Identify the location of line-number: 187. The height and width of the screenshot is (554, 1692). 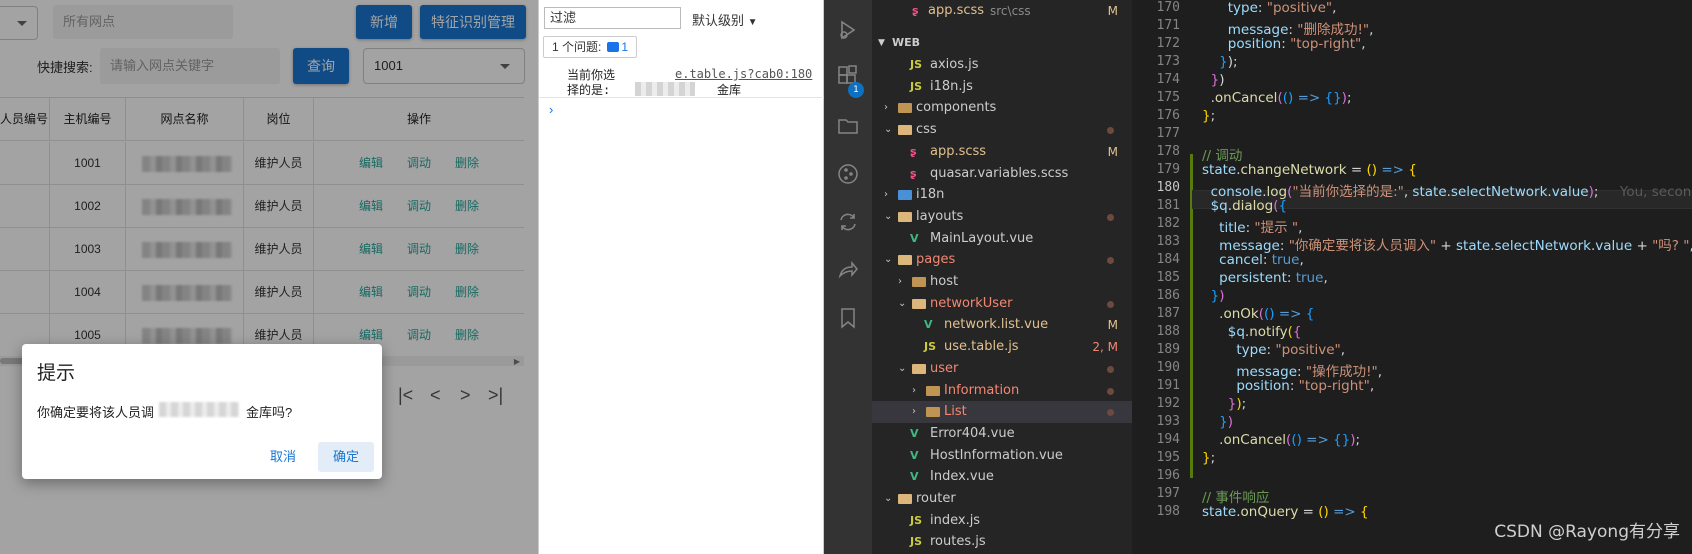
(1168, 313).